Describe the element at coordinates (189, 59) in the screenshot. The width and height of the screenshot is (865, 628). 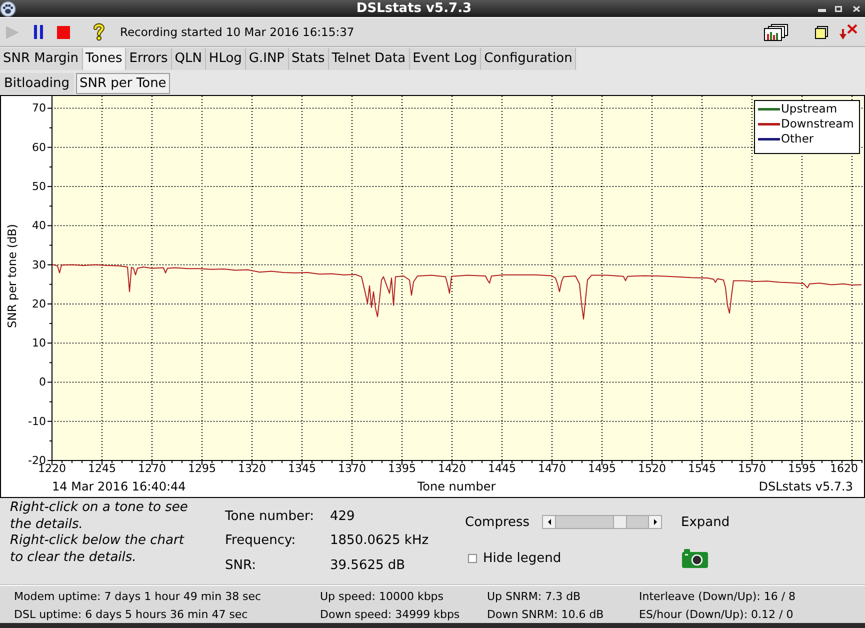
I see `tab: QLN` at that location.